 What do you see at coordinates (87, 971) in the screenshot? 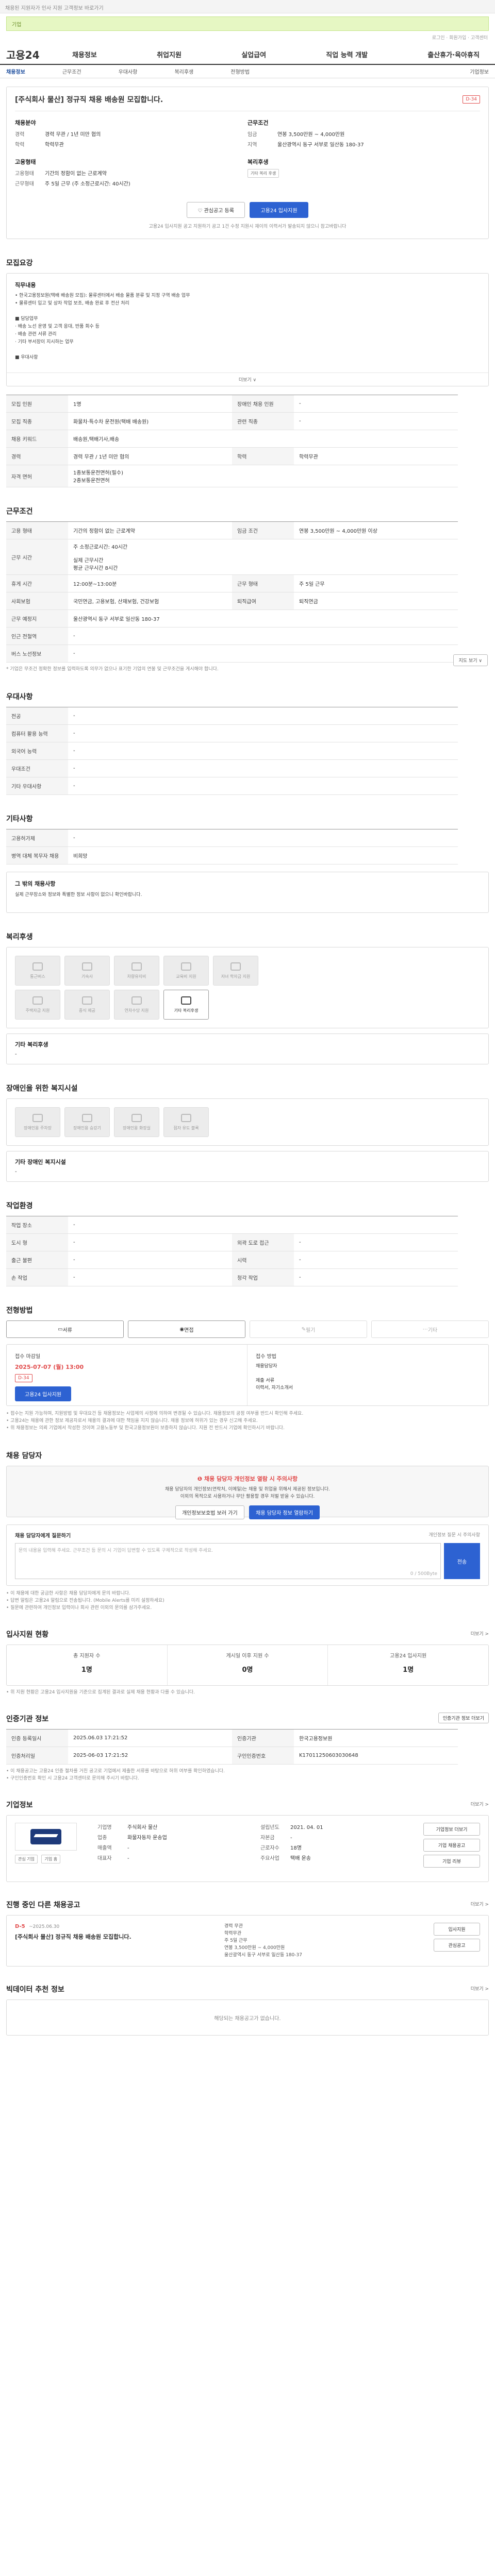
I see `welfare-item: 기숙사` at bounding box center [87, 971].